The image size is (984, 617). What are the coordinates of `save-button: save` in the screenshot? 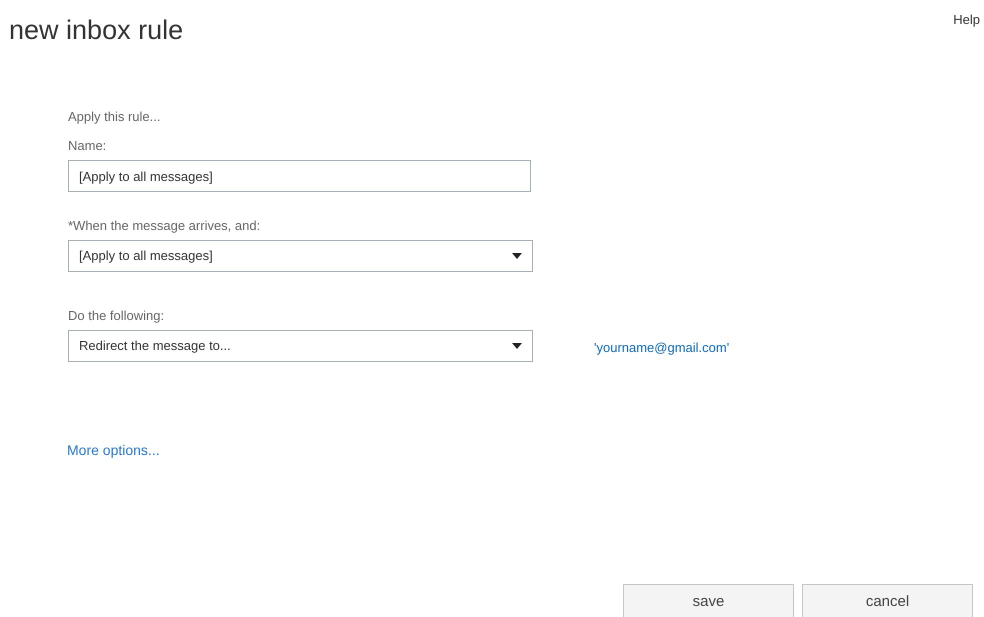 It's located at (708, 600).